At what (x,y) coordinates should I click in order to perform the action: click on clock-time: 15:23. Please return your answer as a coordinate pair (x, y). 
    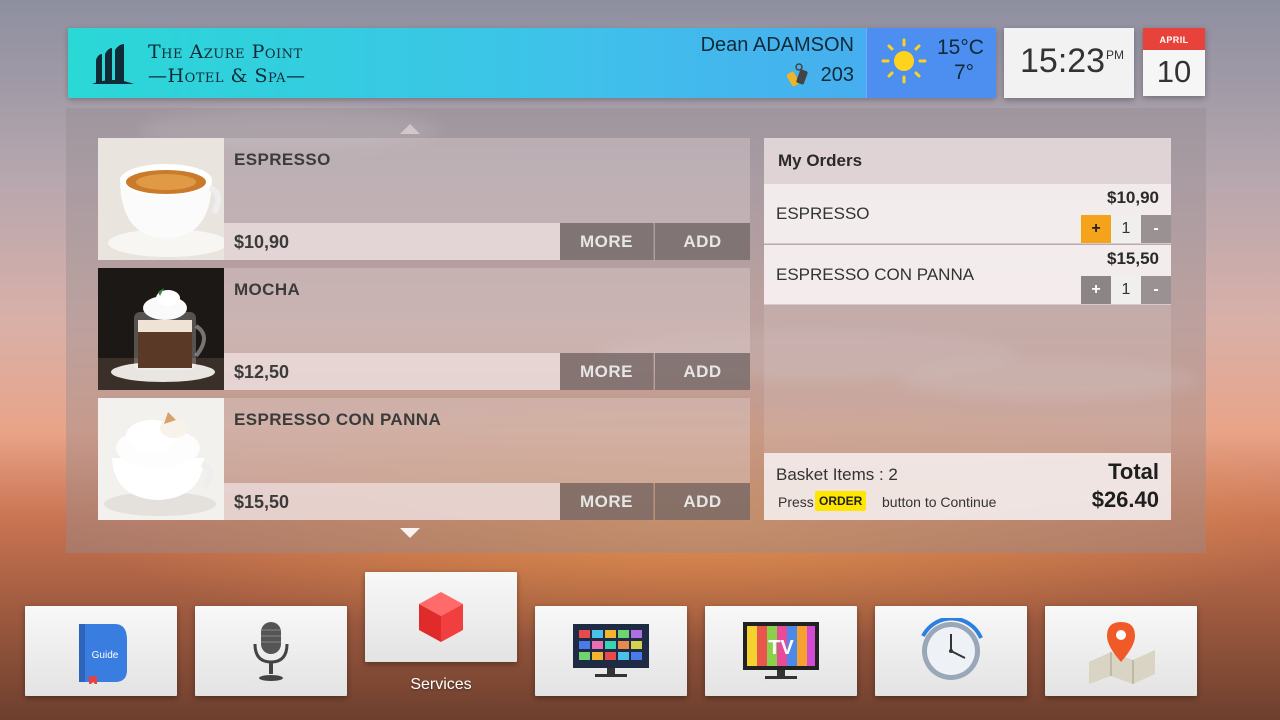
    Looking at the image, I should click on (1063, 61).